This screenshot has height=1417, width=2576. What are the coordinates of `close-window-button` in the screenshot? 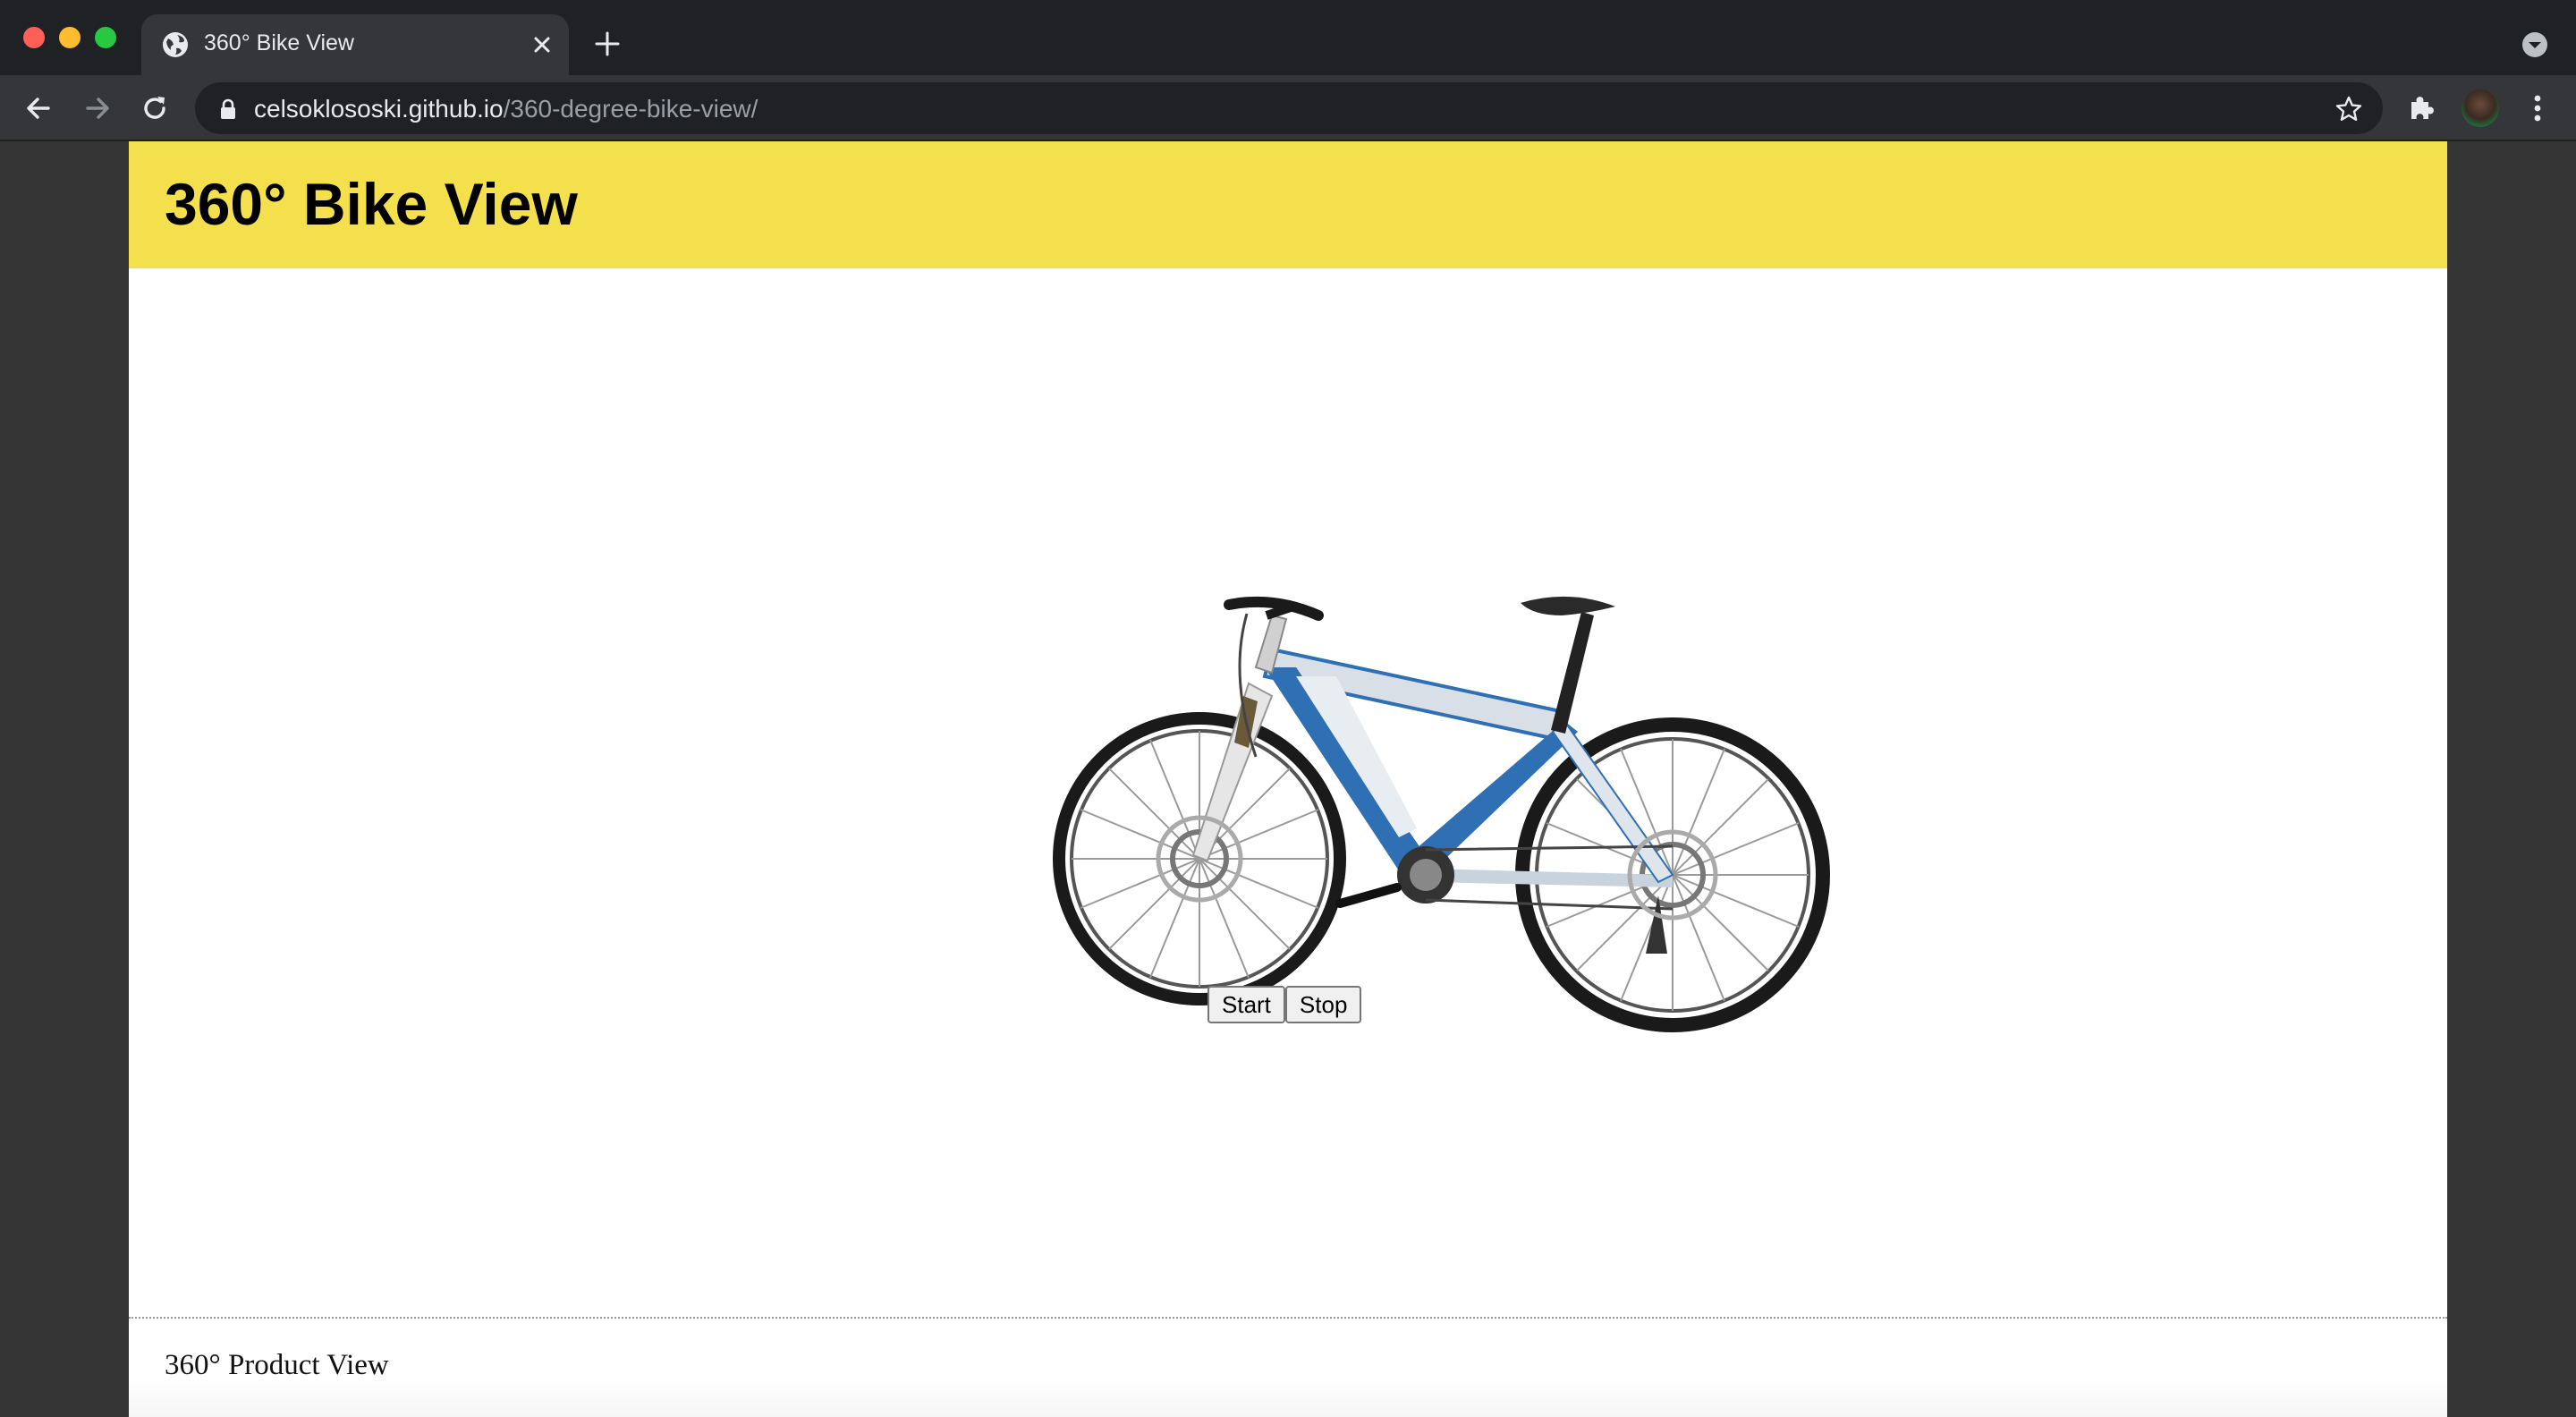 It's located at (34, 38).